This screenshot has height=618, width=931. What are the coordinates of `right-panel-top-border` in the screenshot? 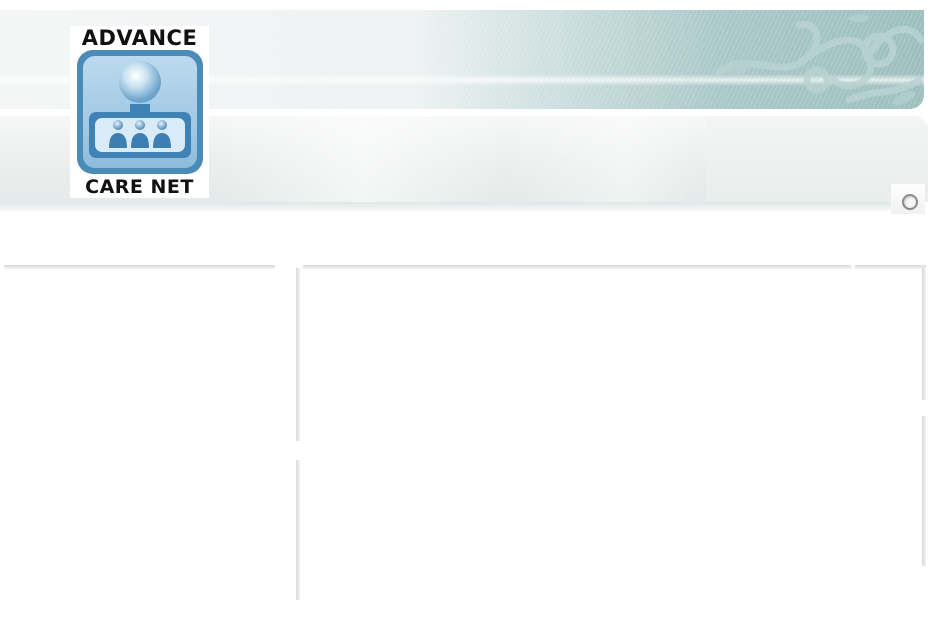 It's located at (890, 267).